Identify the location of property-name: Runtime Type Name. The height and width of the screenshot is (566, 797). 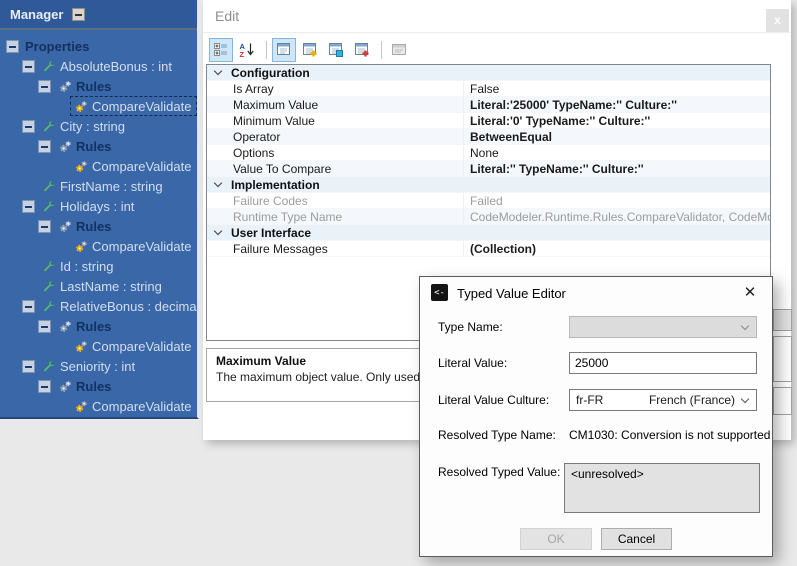
(288, 216).